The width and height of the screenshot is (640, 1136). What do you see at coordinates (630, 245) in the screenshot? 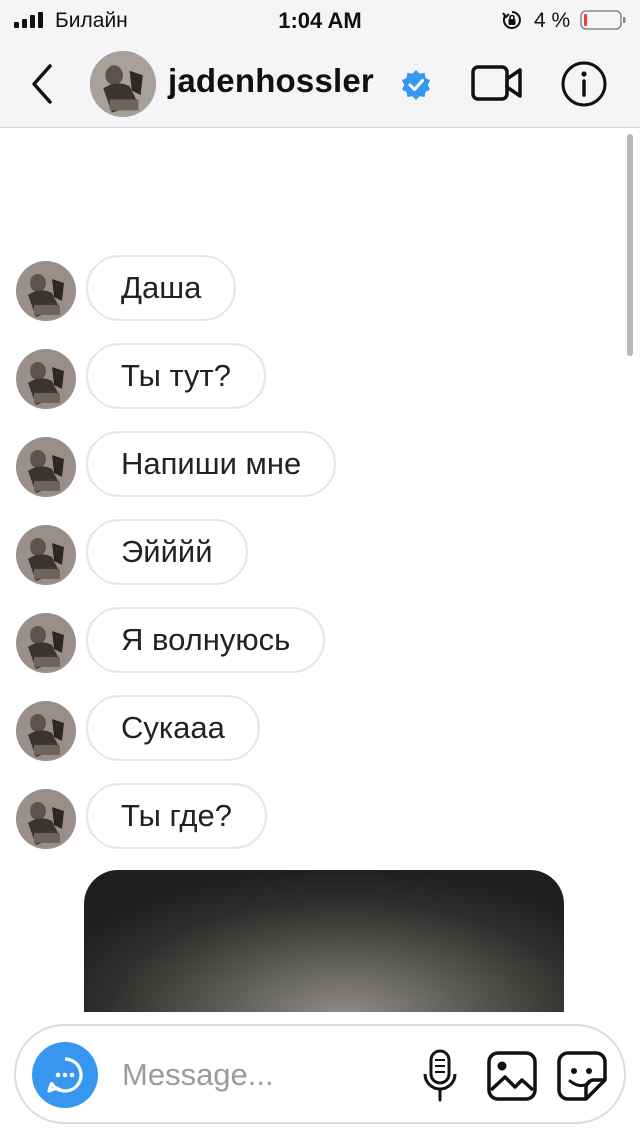
I see `scrollbar` at bounding box center [630, 245].